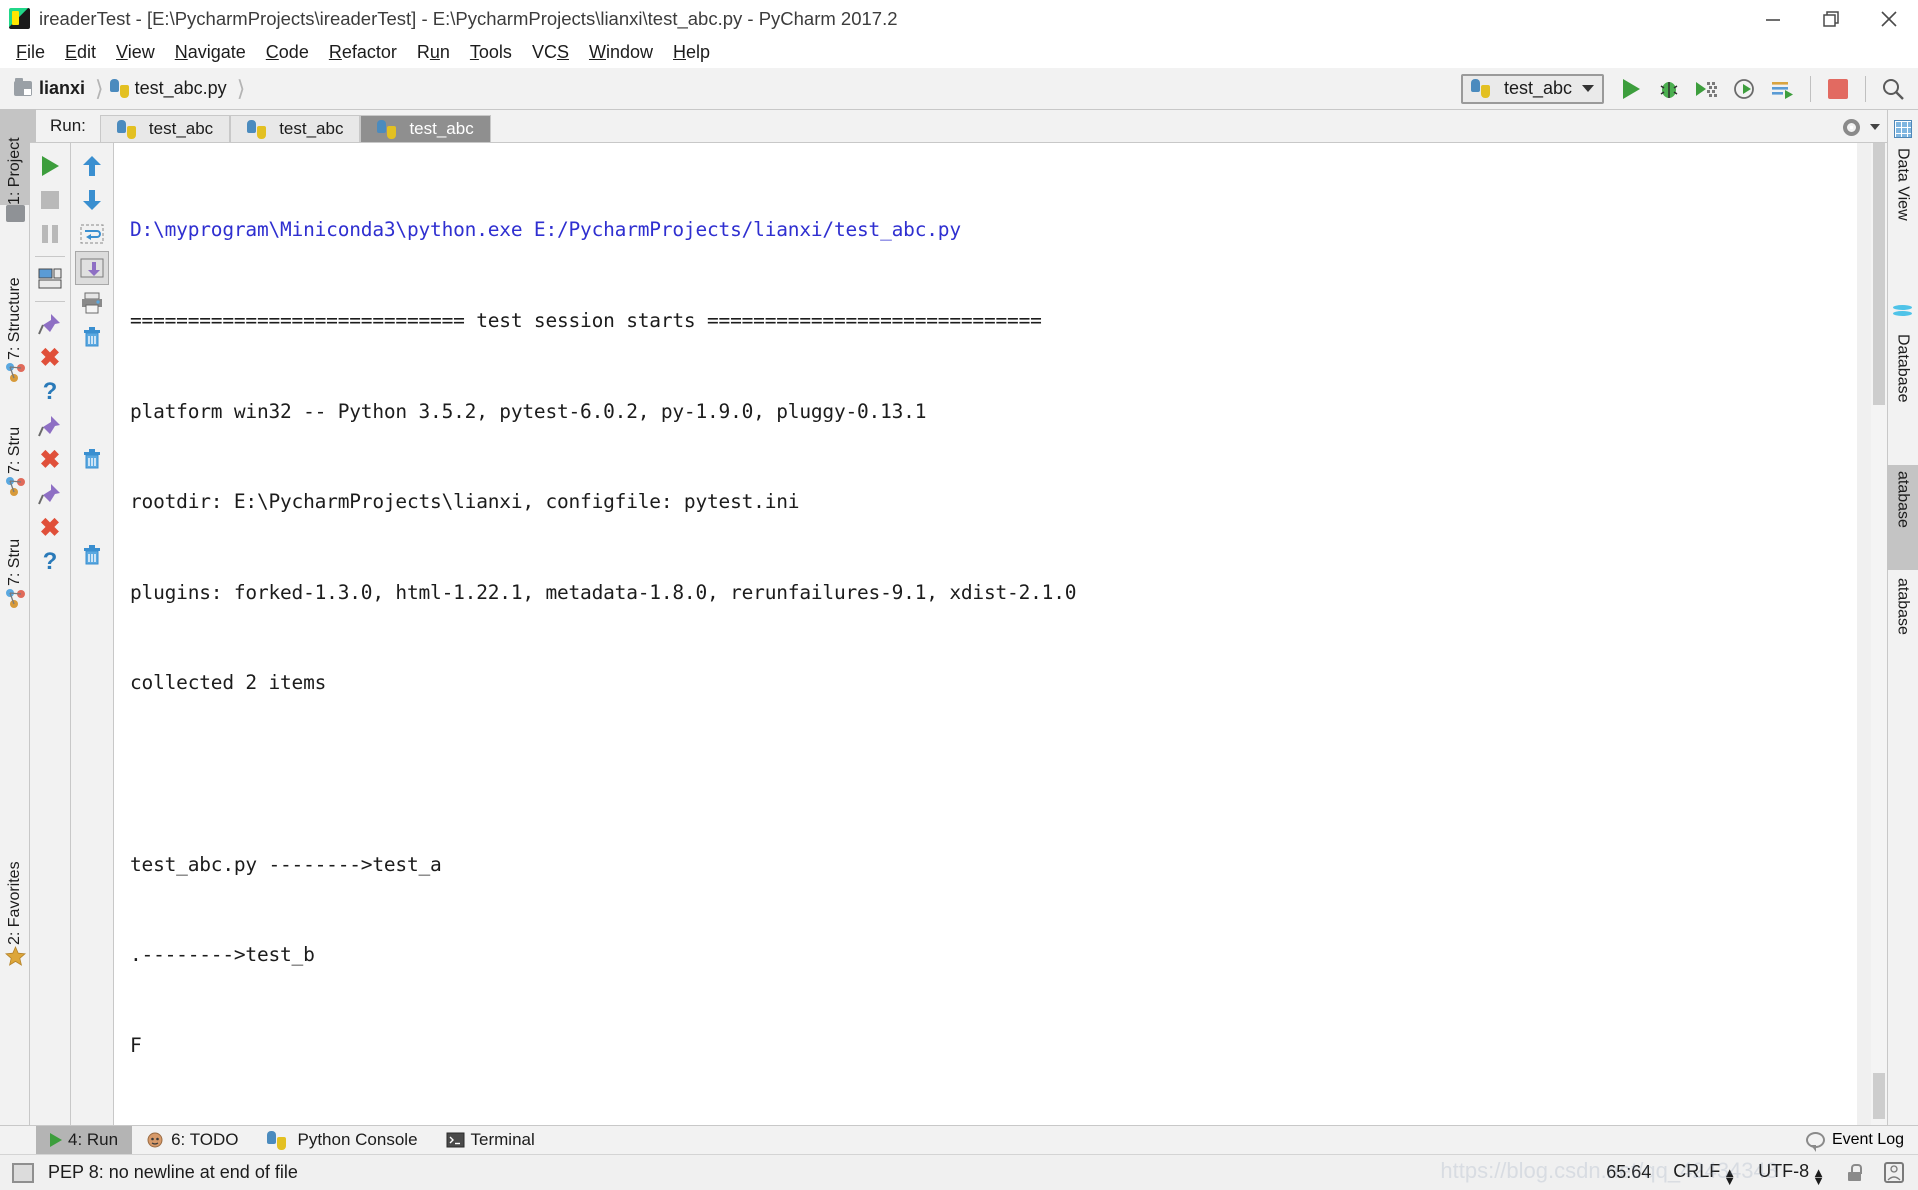 The height and width of the screenshot is (1190, 1918). I want to click on clear-all-button, so click(92, 336).